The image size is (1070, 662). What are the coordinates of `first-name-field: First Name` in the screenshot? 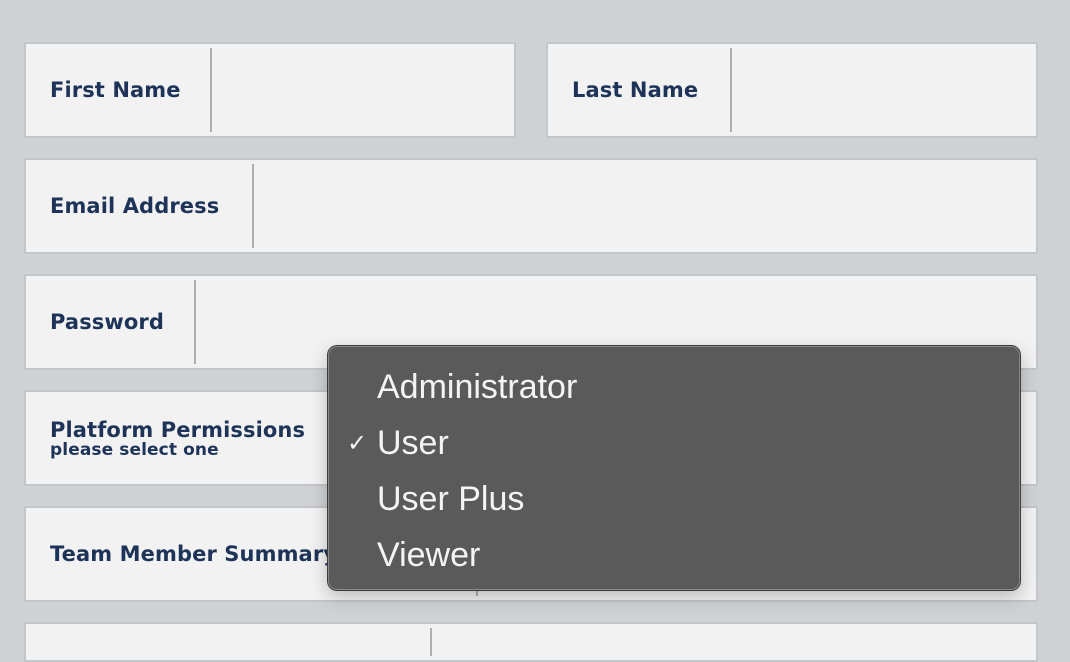 It's located at (270, 90).